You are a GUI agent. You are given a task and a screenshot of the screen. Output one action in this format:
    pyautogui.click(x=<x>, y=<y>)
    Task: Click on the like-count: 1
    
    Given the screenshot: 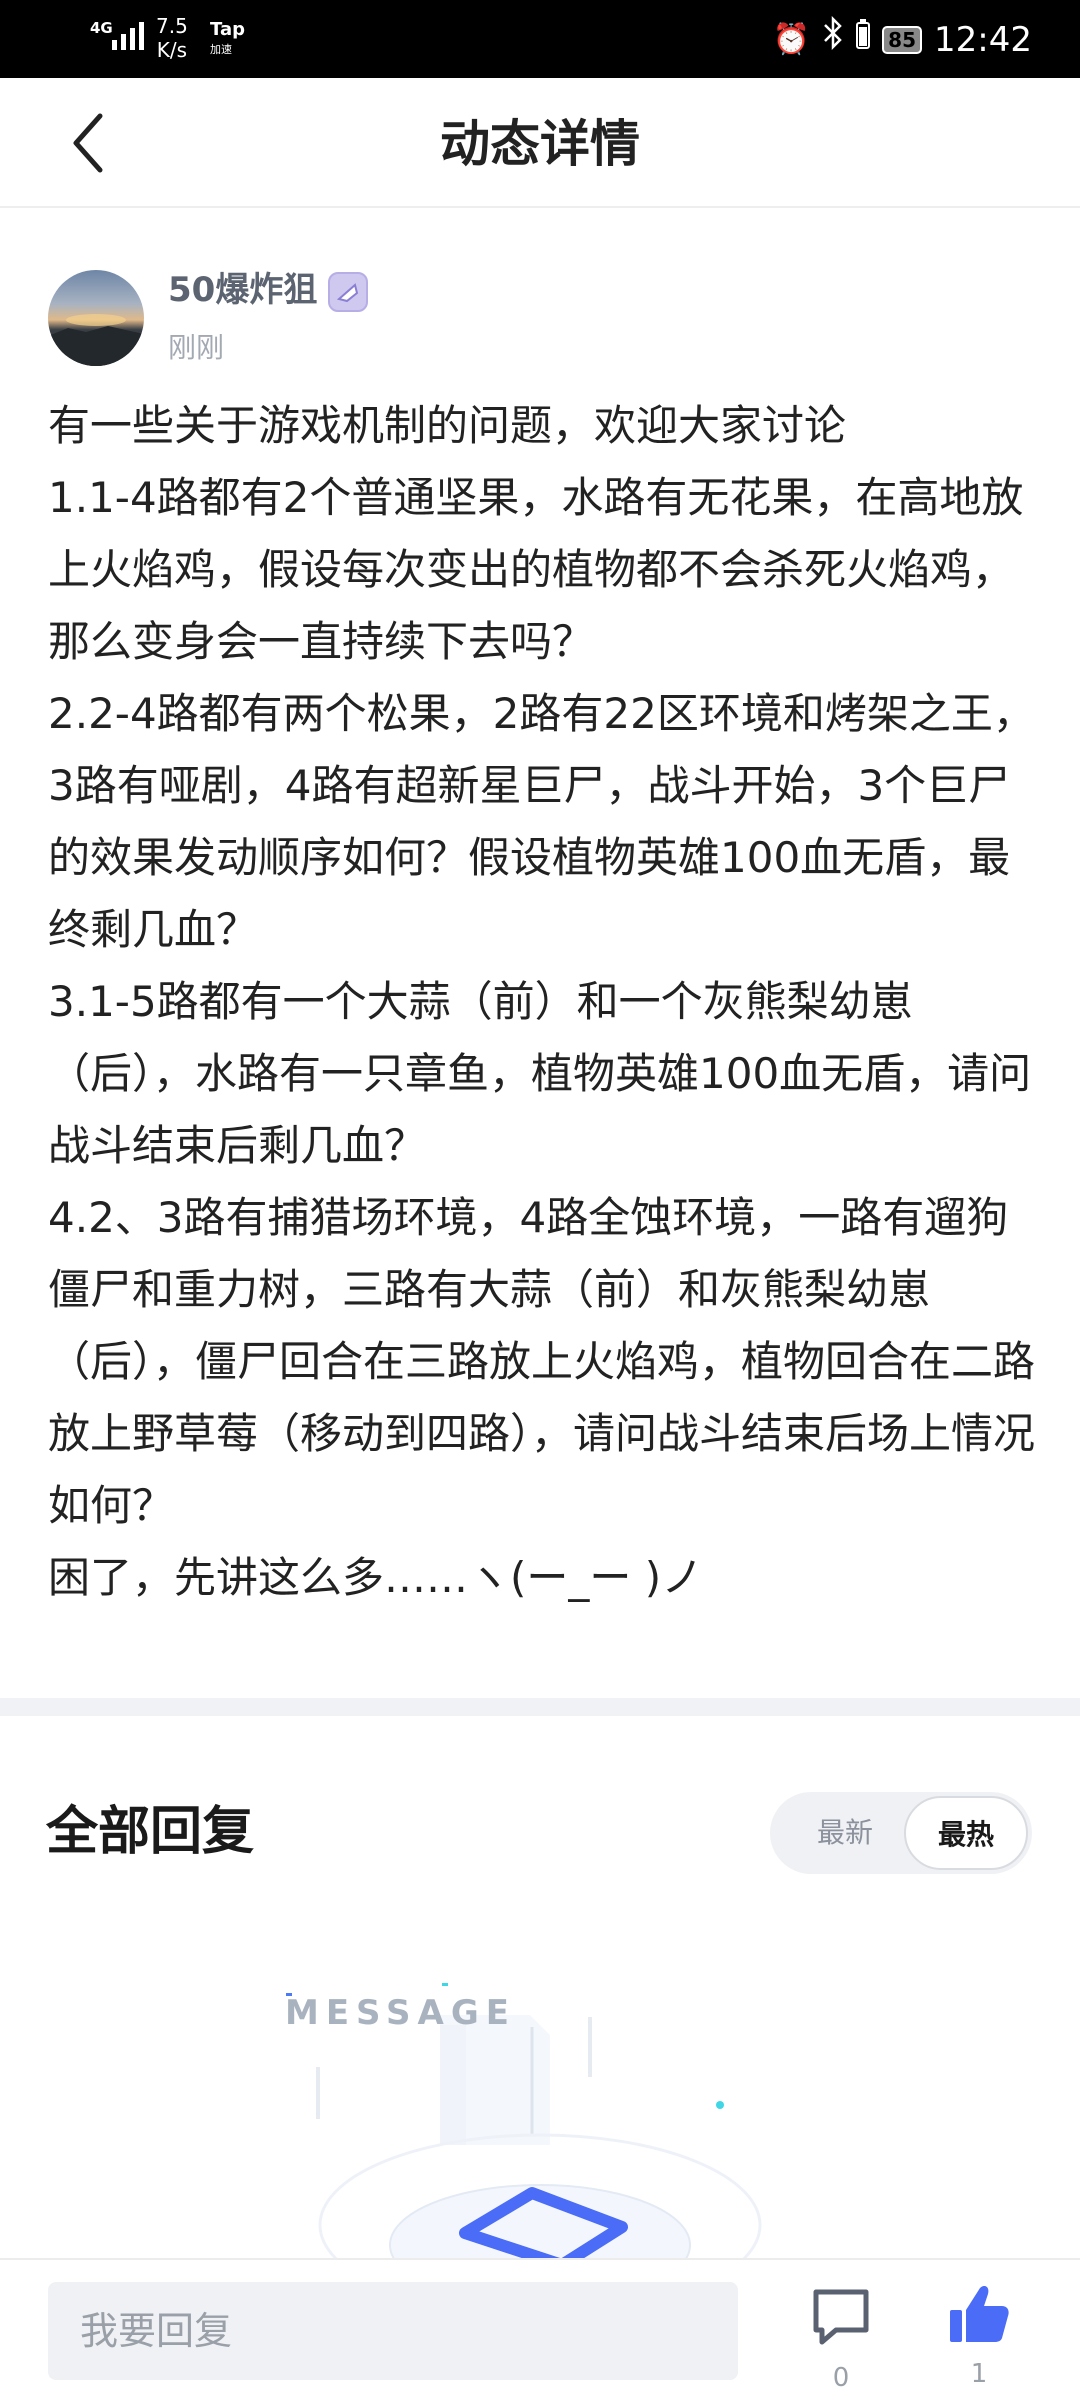 What is the action you would take?
    pyautogui.click(x=979, y=2374)
    